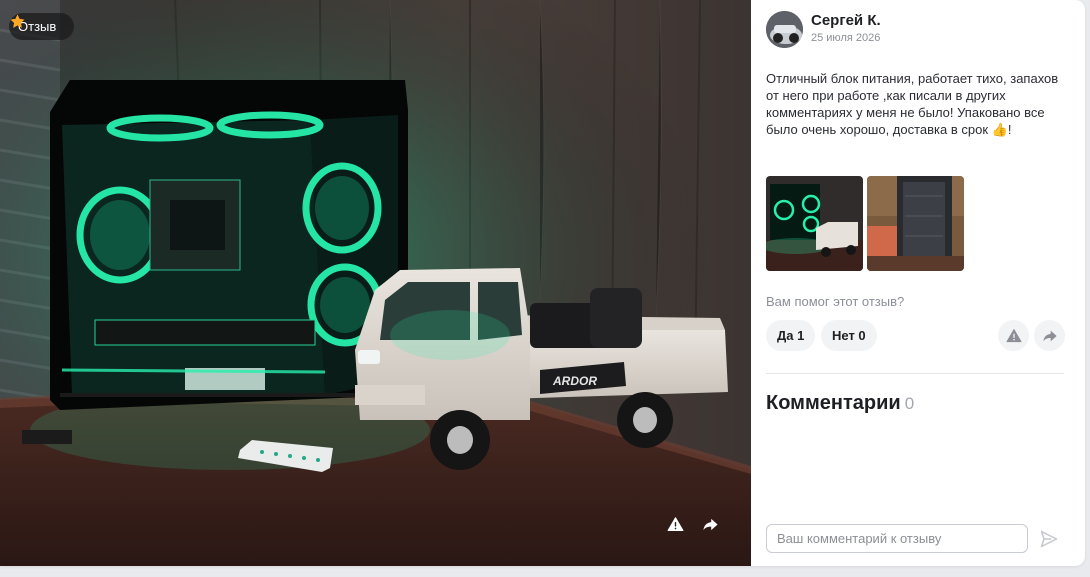 This screenshot has width=1090, height=577. I want to click on send-comment-button, so click(1049, 539).